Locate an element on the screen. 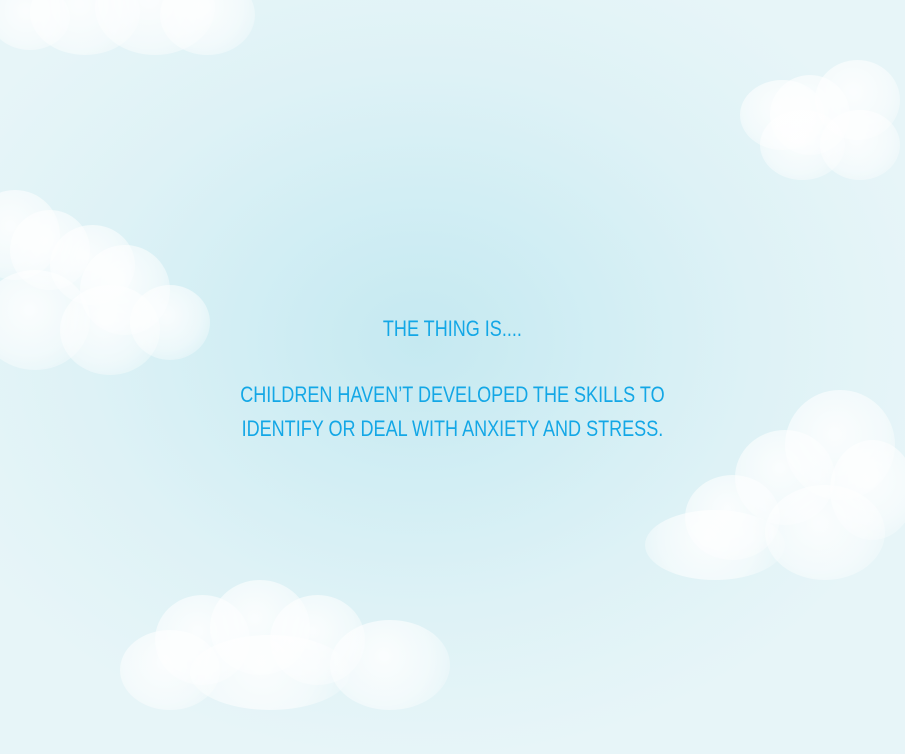 This screenshot has height=754, width=905. cloud-bottom is located at coordinates (290, 647).